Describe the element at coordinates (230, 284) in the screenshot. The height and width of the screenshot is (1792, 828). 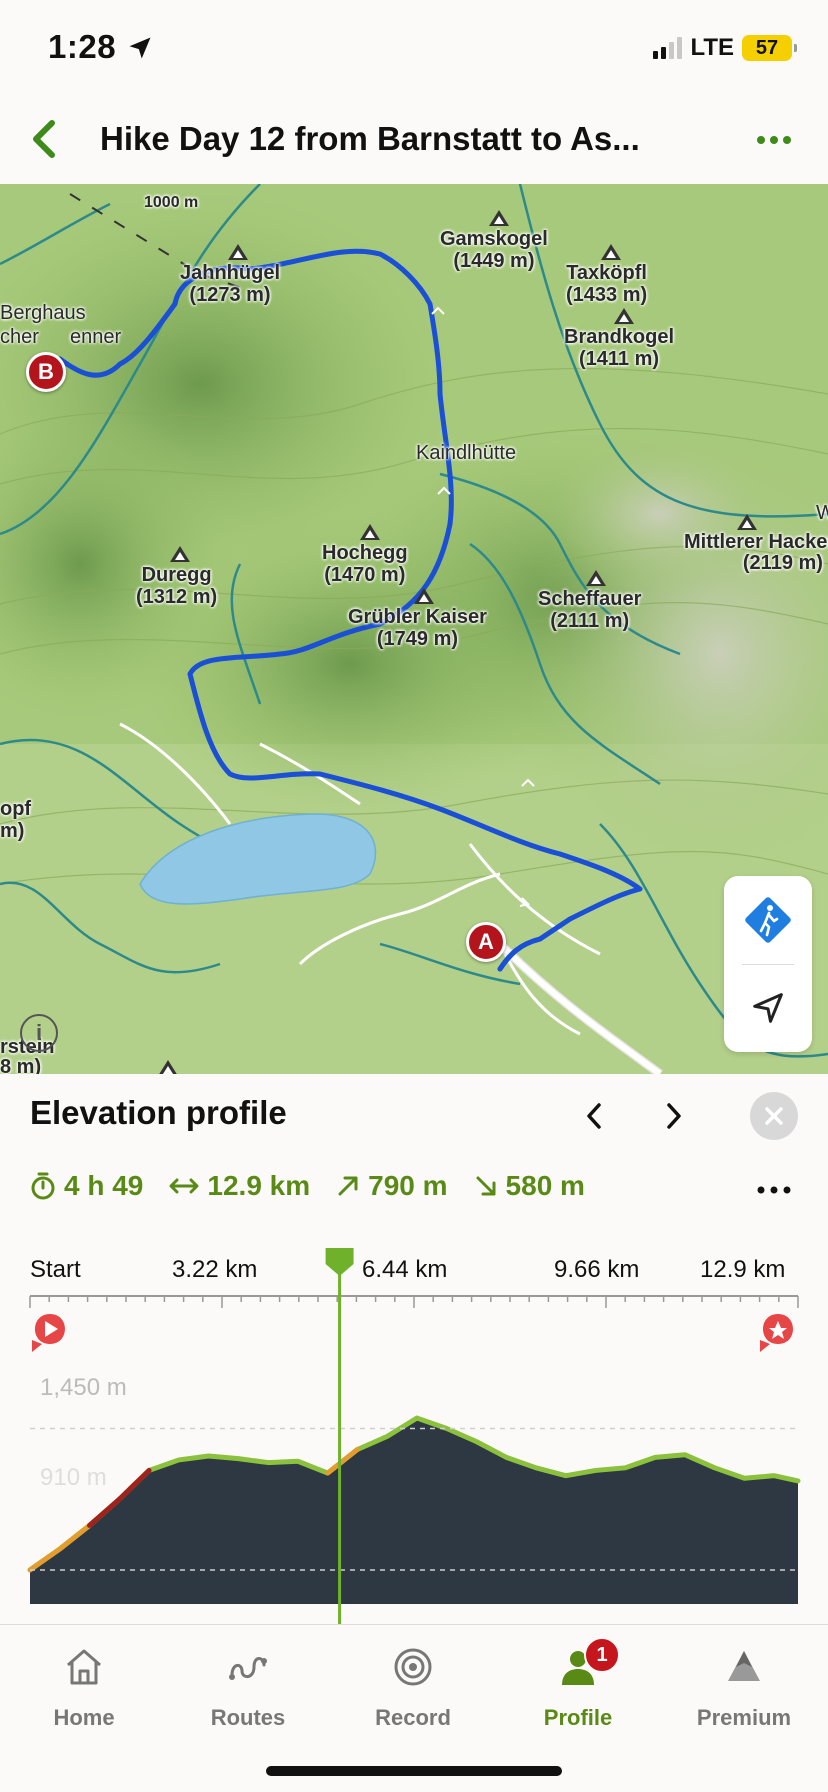
I see `peak-label: Jahnhügel (1273 m)` at that location.